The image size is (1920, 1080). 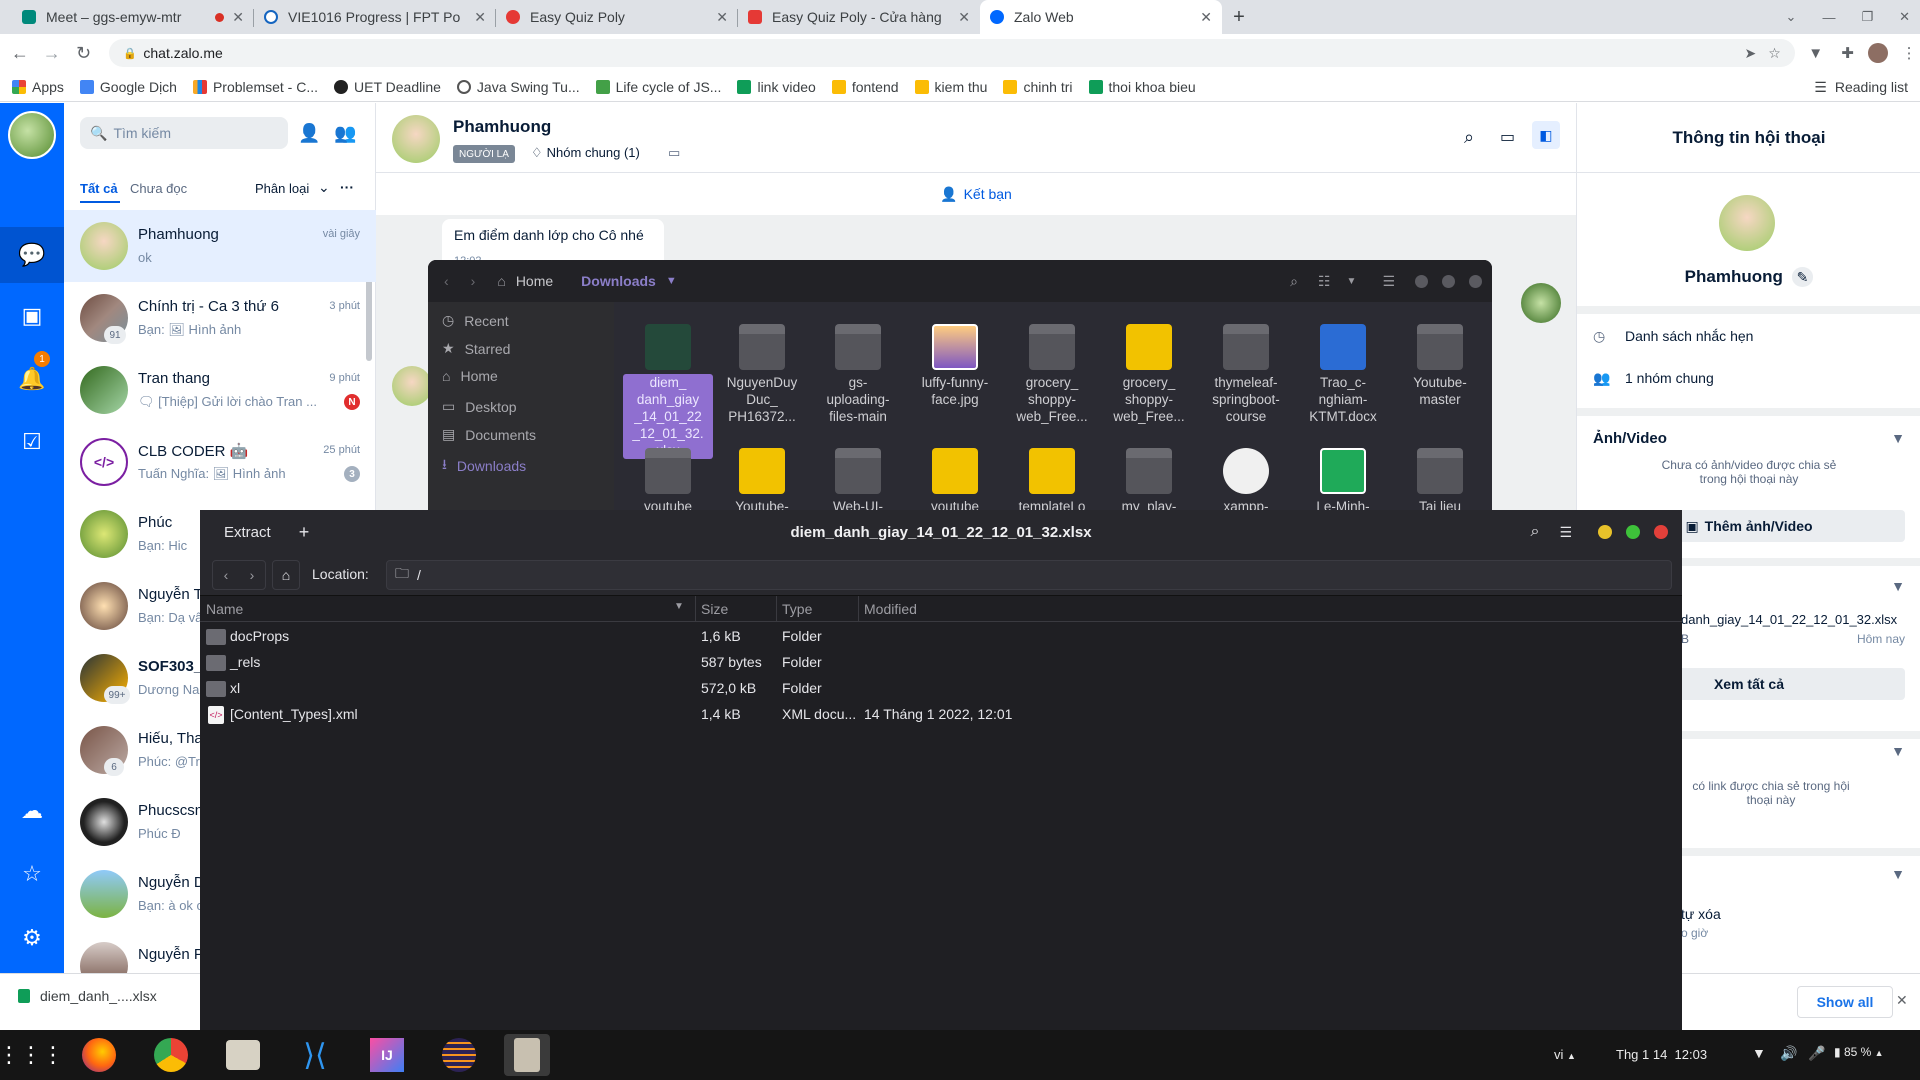 I want to click on eclipse-icon, so click(x=459, y=1055).